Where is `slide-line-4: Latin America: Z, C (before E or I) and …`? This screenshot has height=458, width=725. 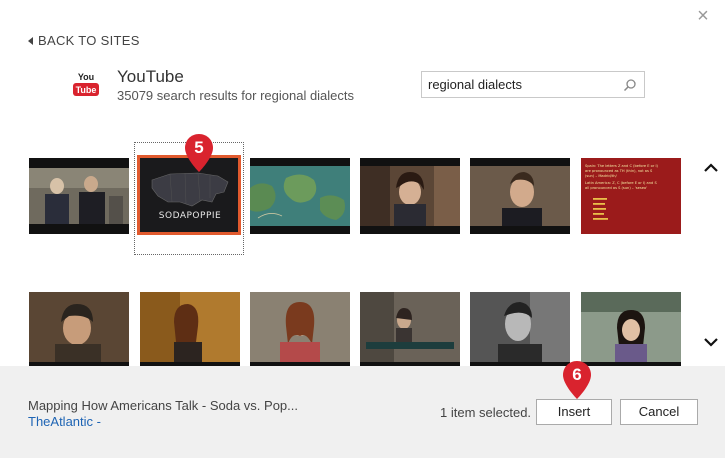
slide-line-4: Latin America: Z, C (before E or I) and … is located at coordinates (621, 183).